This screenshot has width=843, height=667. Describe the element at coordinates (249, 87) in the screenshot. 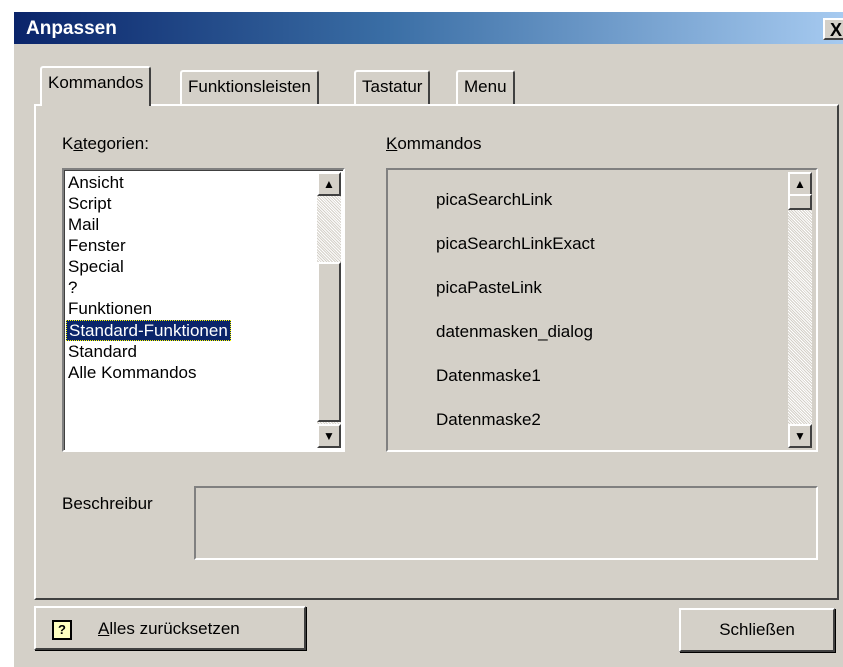

I see `tab-funktionsleisten: Funktionsleisten` at that location.